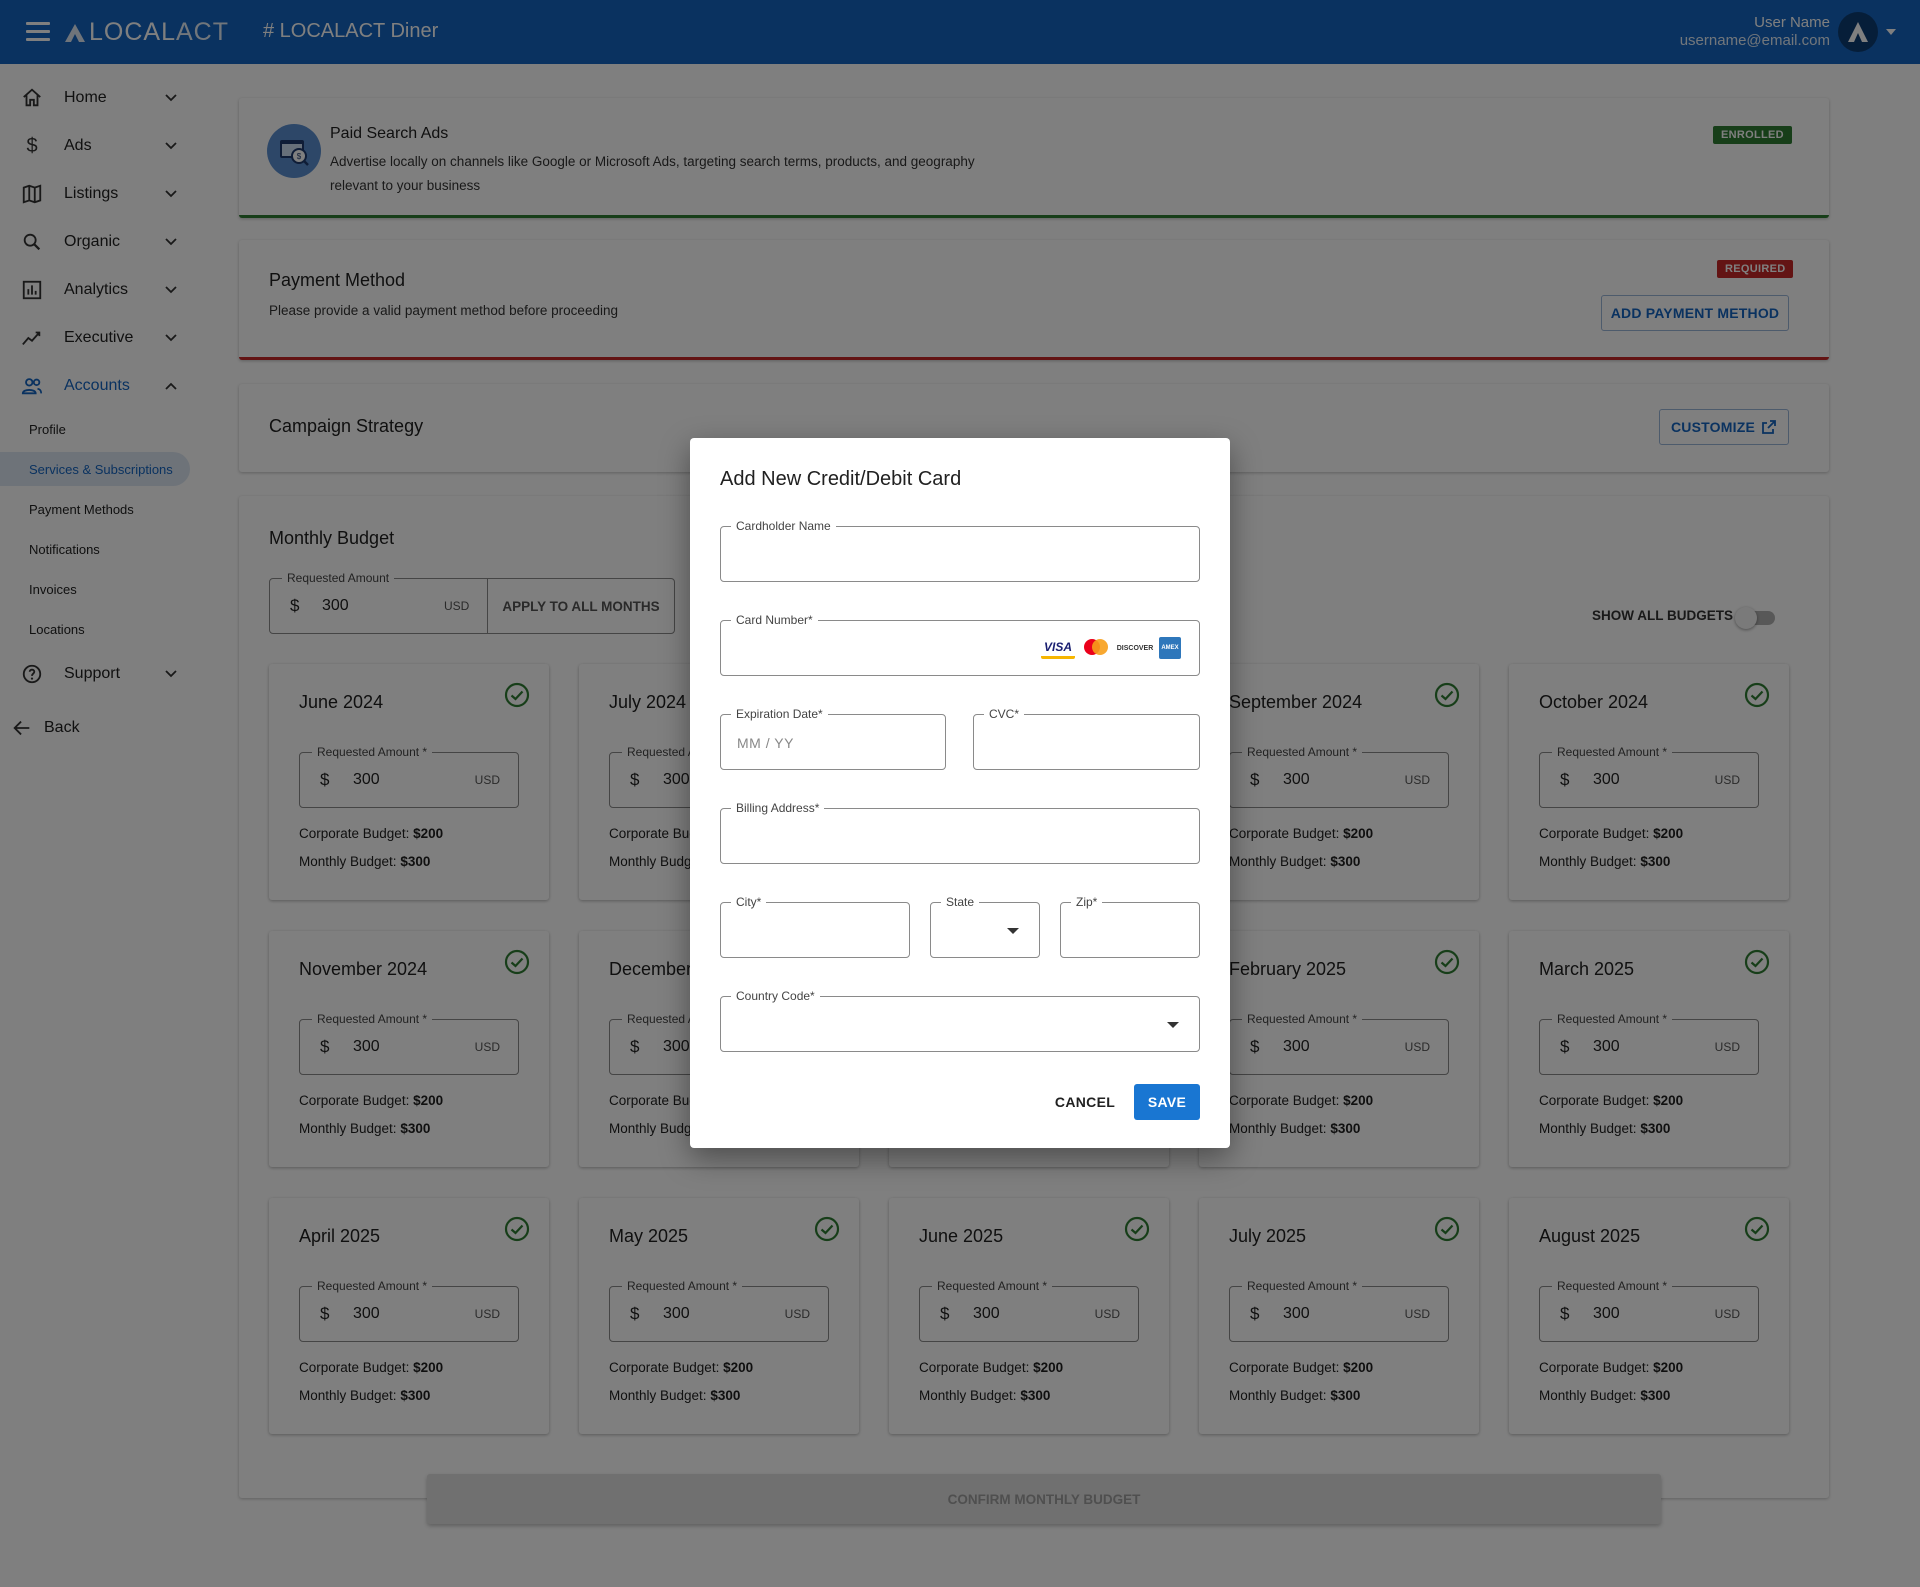  I want to click on field-label: CVC*, so click(1004, 714).